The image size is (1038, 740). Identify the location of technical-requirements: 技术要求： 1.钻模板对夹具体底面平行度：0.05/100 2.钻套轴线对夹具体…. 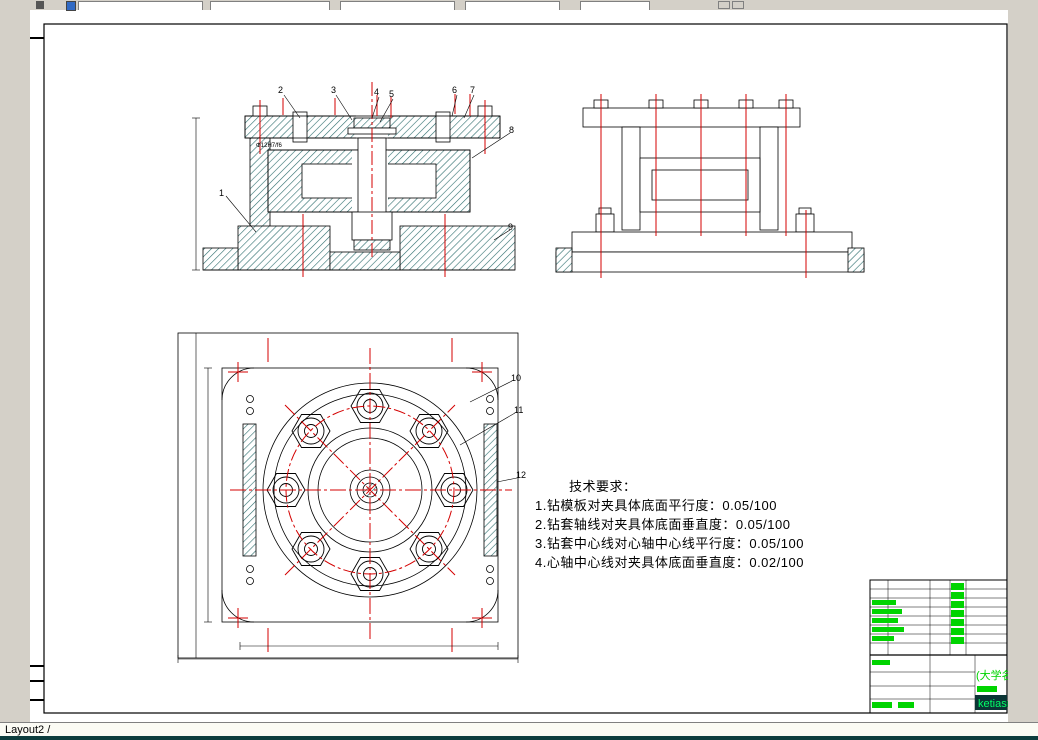
(690, 524).